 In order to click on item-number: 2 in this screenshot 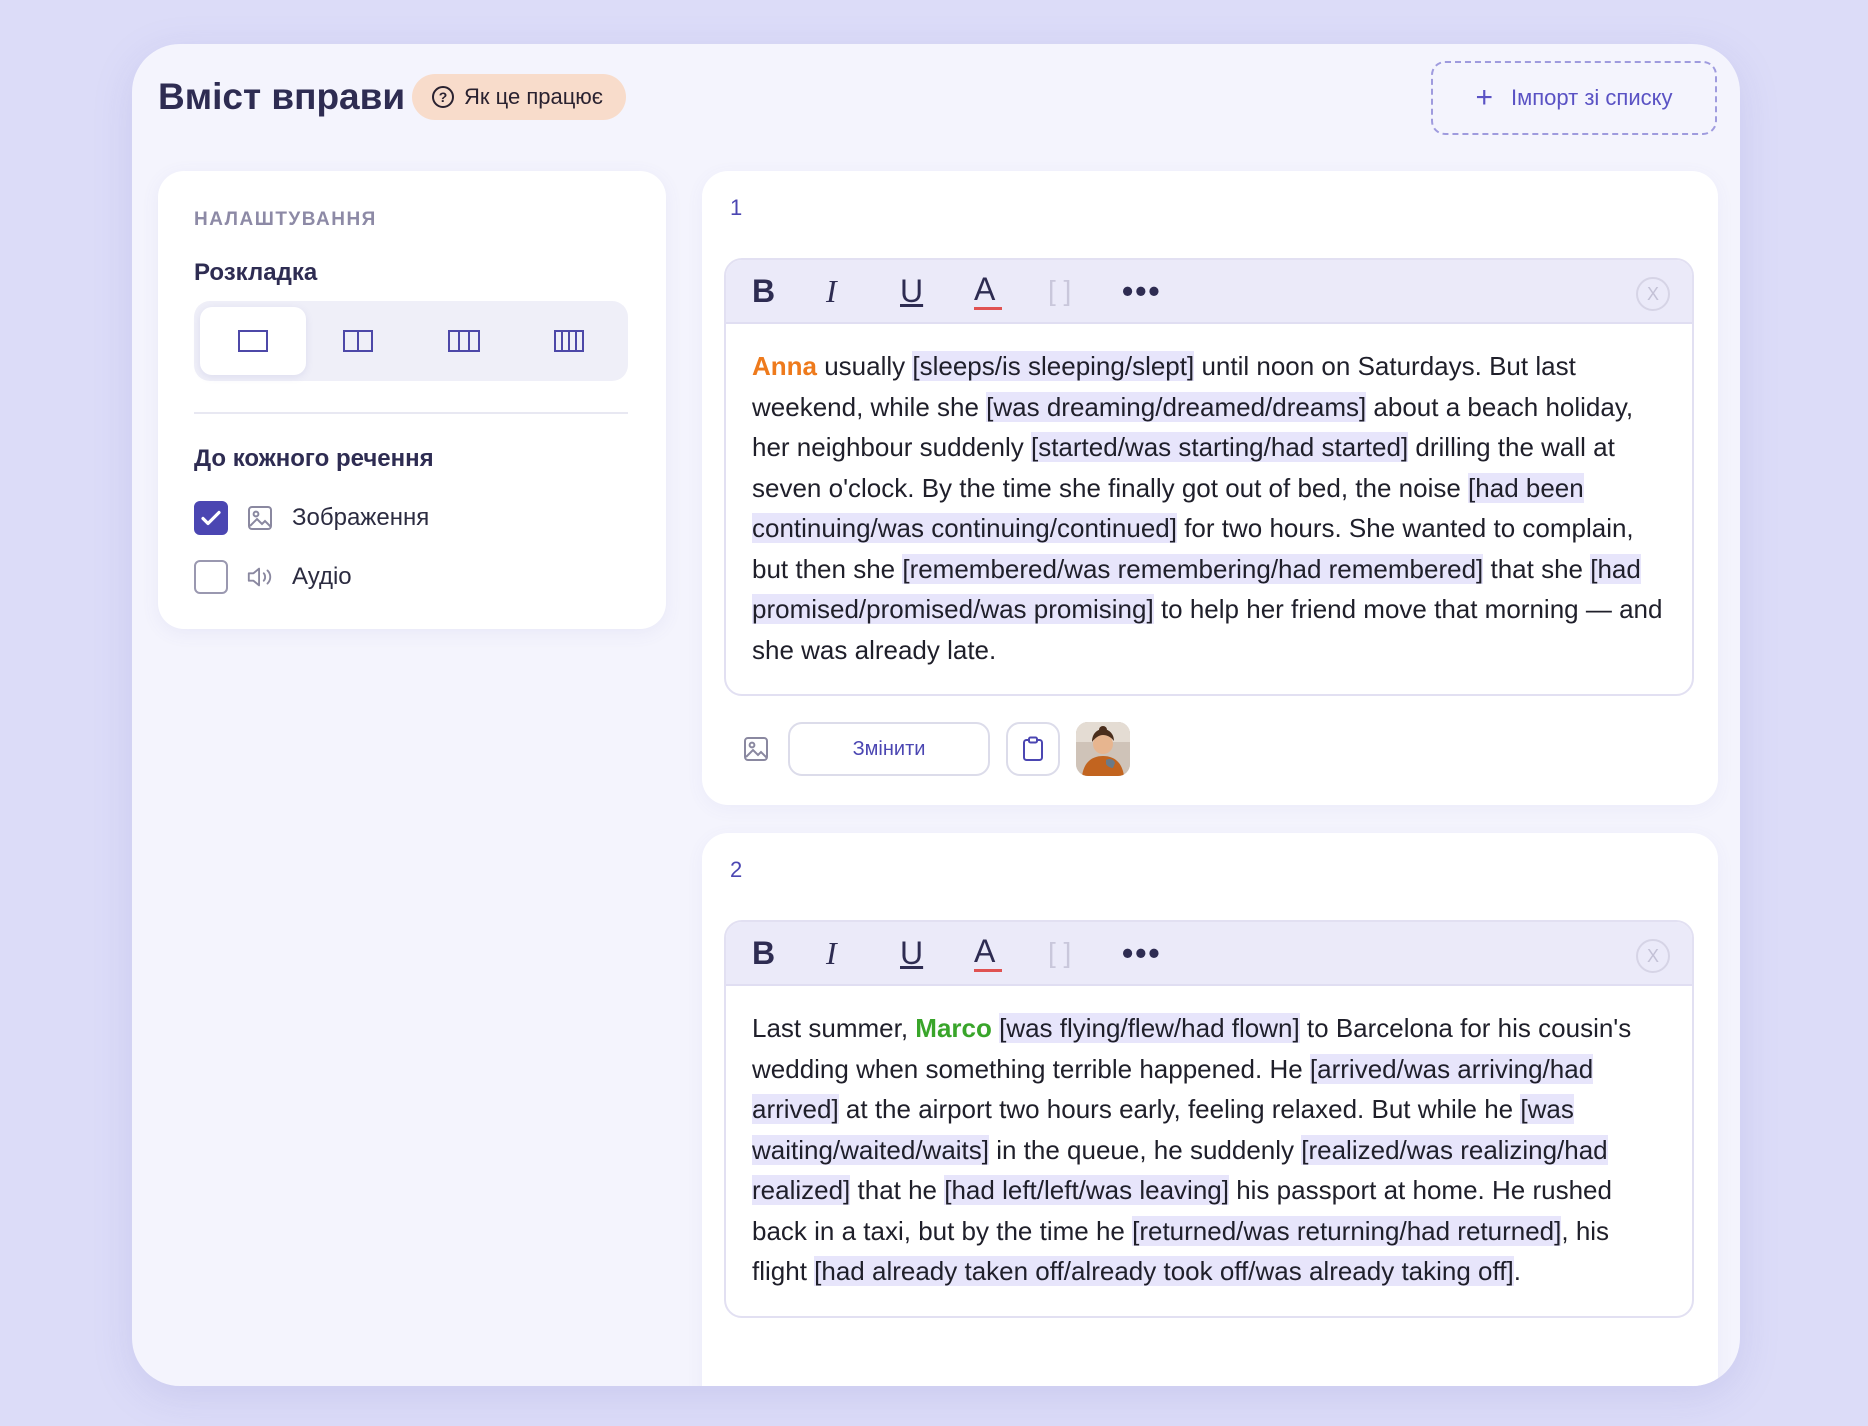, I will do `click(736, 869)`.